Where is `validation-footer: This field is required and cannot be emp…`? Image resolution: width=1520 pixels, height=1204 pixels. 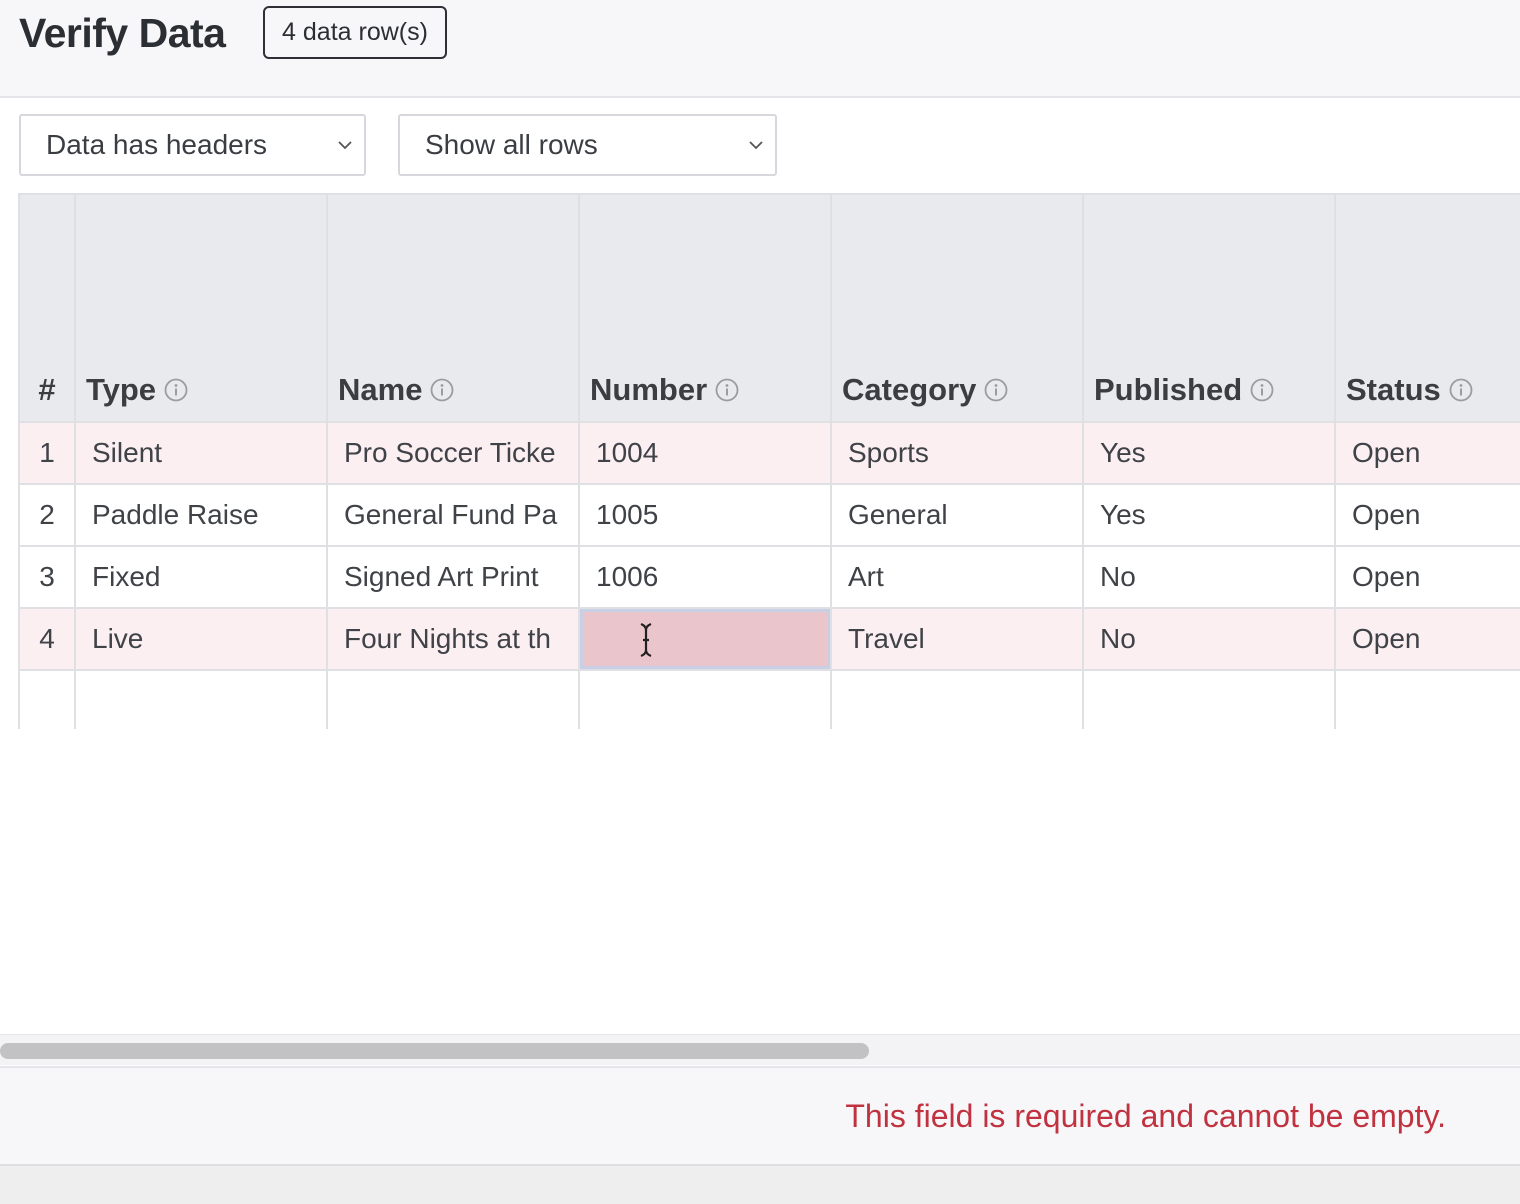
validation-footer: This field is required and cannot be emp… is located at coordinates (760, 1116).